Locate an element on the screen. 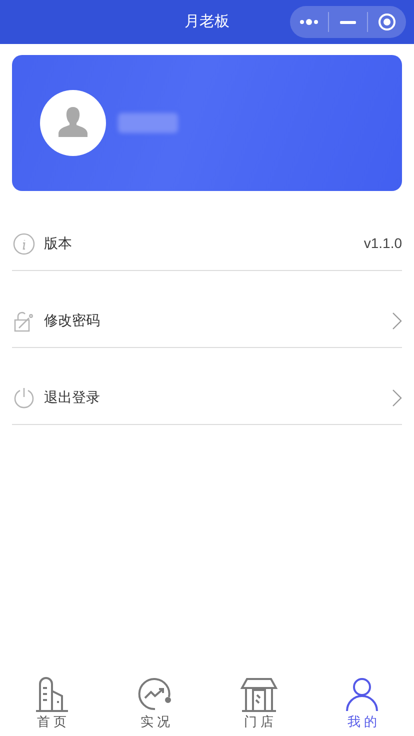 This screenshot has width=414, height=736. version-text: v1.1.0 is located at coordinates (383, 243).